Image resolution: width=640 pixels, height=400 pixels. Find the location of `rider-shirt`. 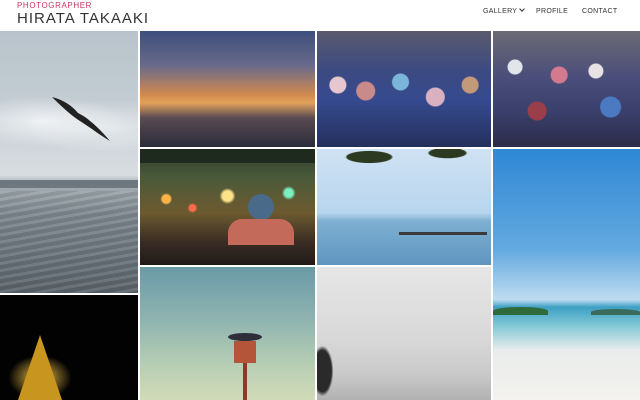

rider-shirt is located at coordinates (261, 232).